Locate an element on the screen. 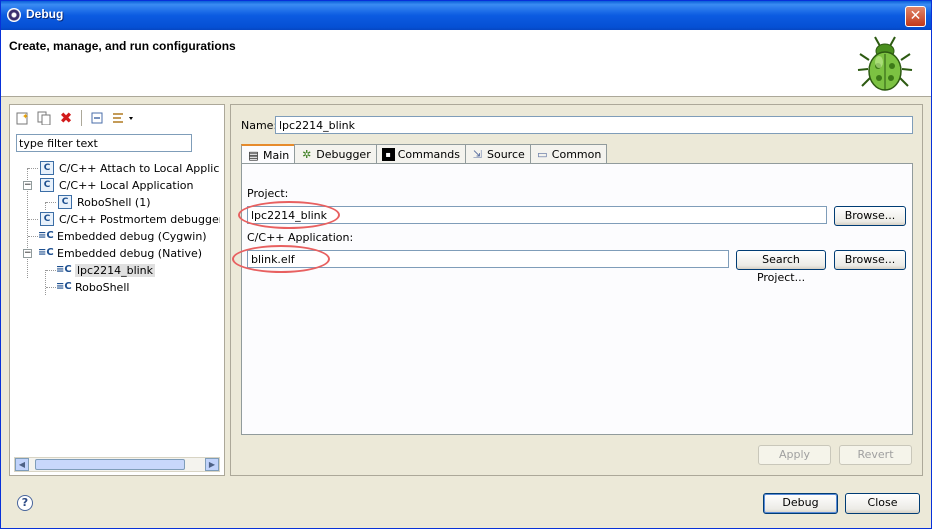  horizontal-scrollbar: ◀ ▶ is located at coordinates (117, 464).